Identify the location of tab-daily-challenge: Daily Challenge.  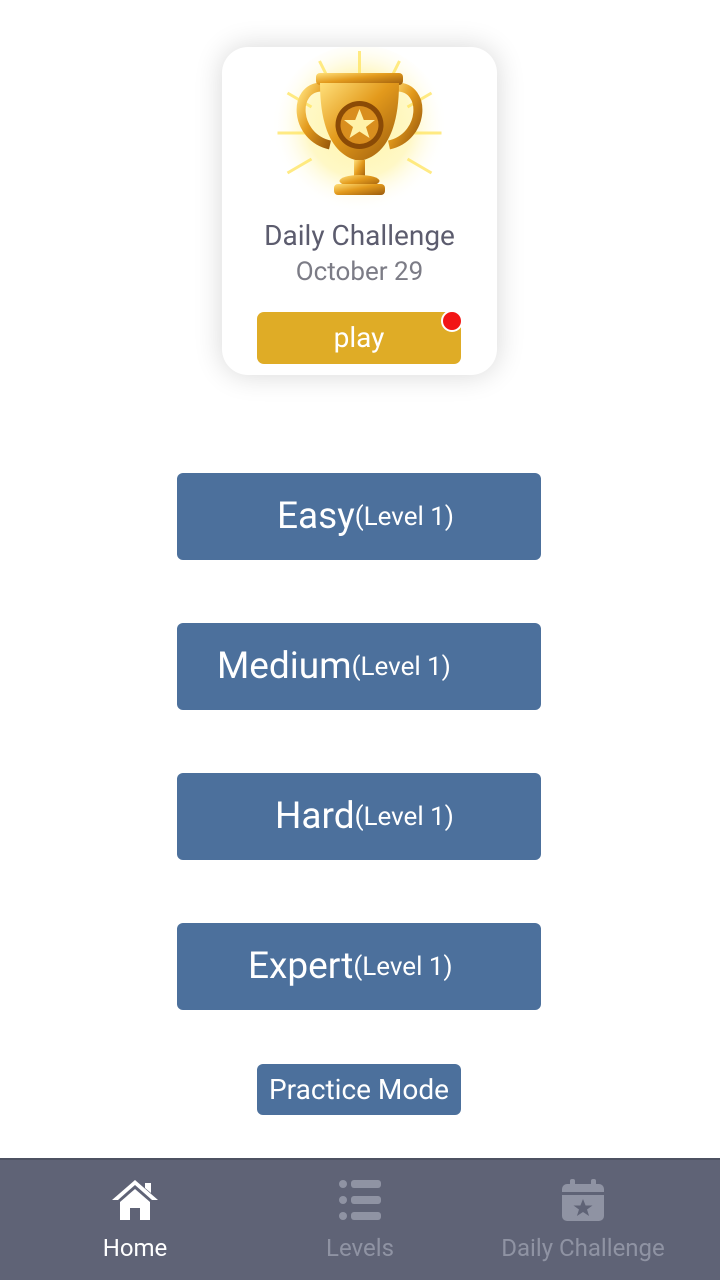
(583, 1220).